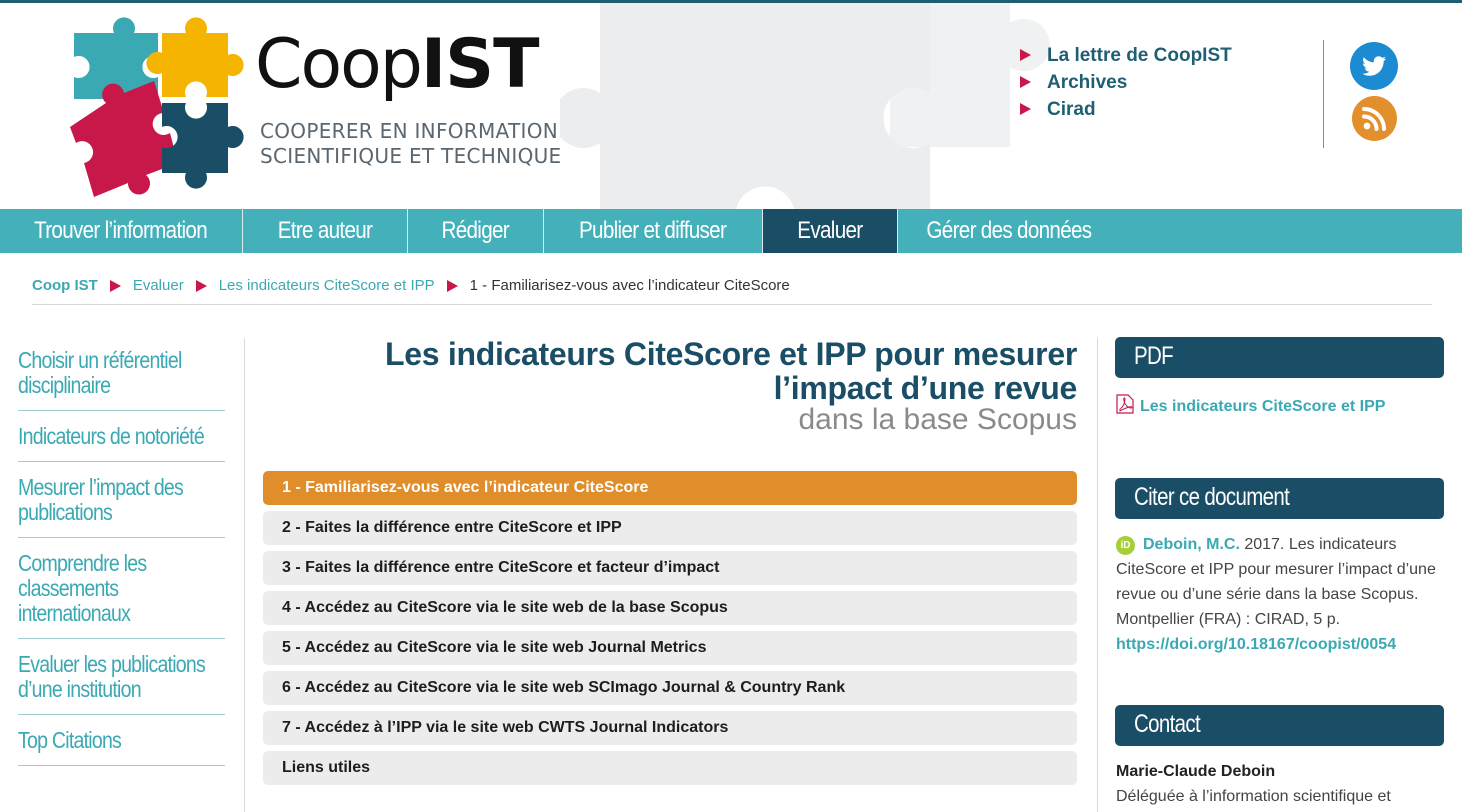 The width and height of the screenshot is (1462, 812). I want to click on header-divider, so click(1323, 94).